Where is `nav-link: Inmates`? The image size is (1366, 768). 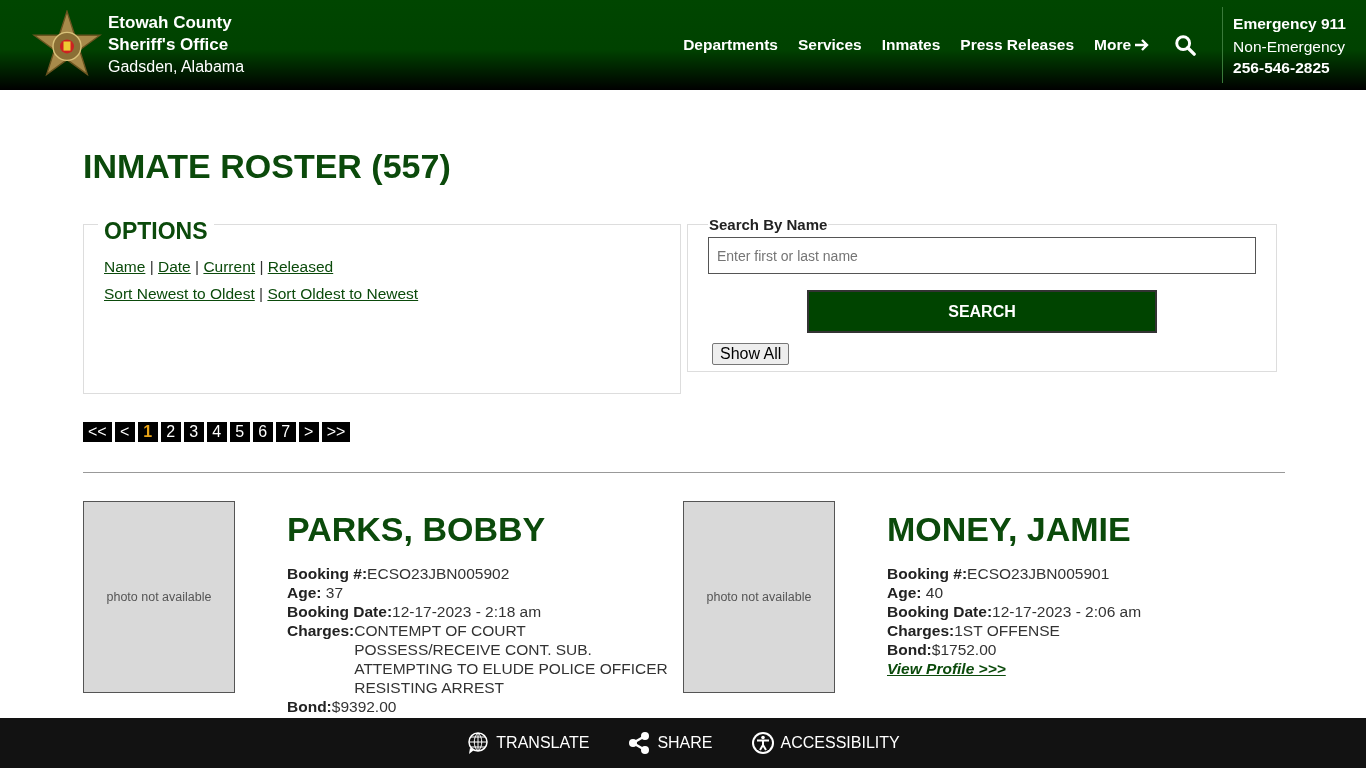
nav-link: Inmates is located at coordinates (911, 45).